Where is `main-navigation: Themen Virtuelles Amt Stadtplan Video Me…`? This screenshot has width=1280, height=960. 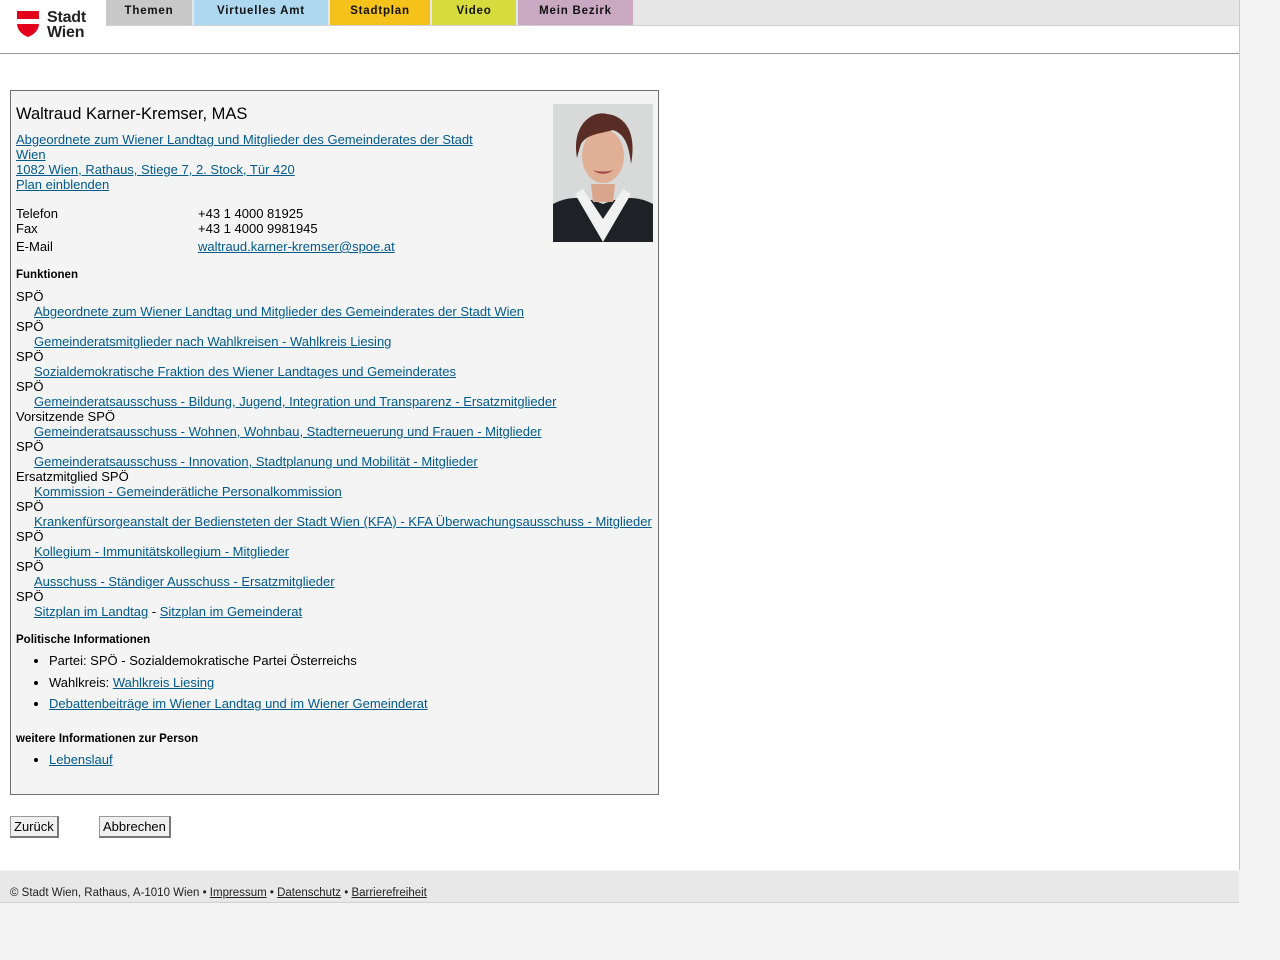
main-navigation: Themen Virtuelles Amt Stadtplan Video Me… is located at coordinates (672, 13).